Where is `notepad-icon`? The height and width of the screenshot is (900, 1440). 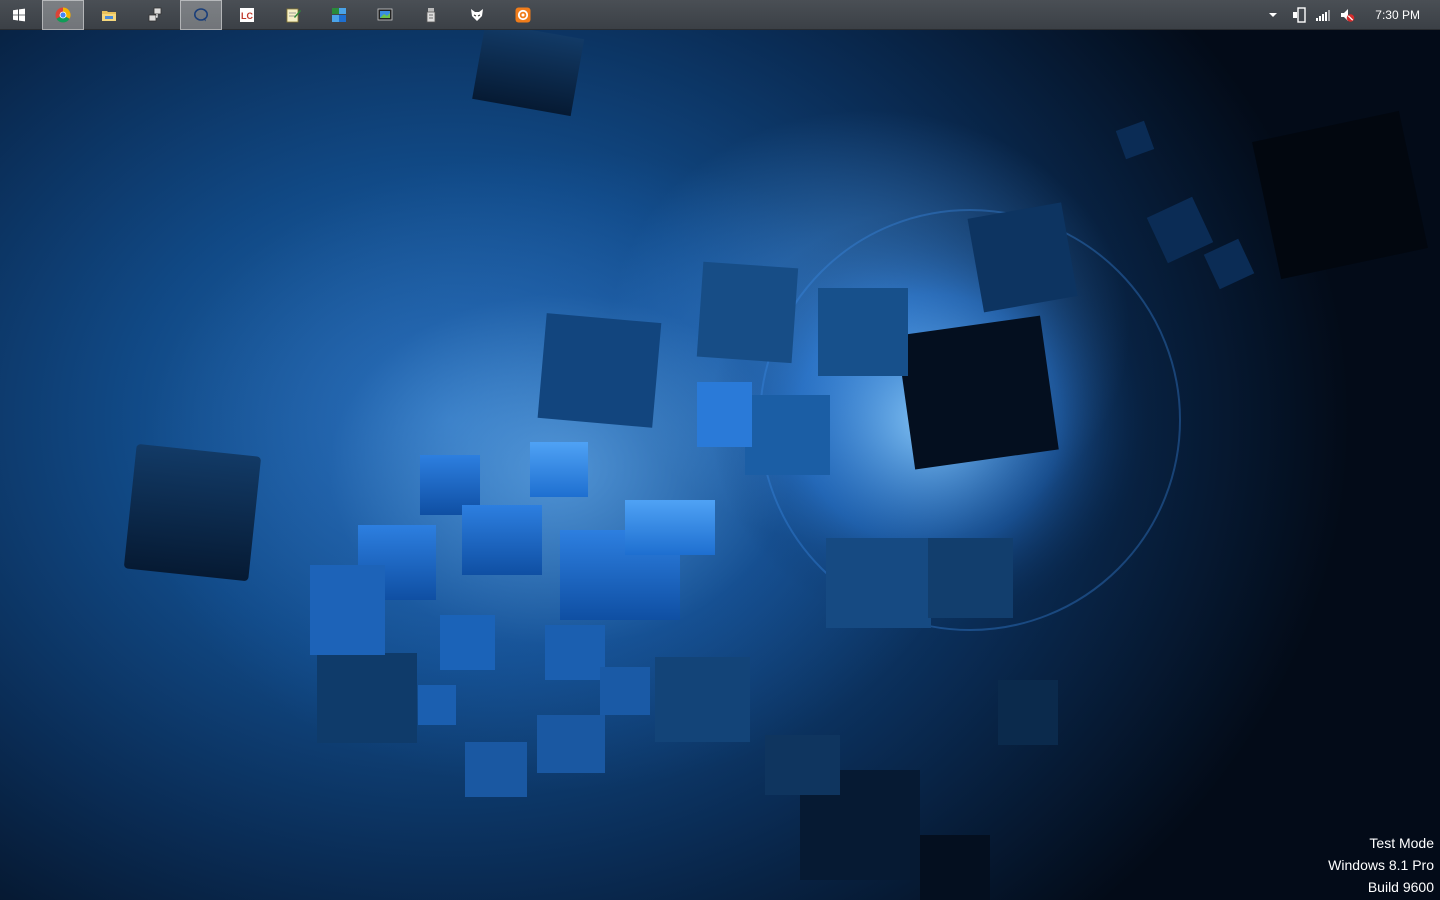
notepad-icon is located at coordinates (293, 15).